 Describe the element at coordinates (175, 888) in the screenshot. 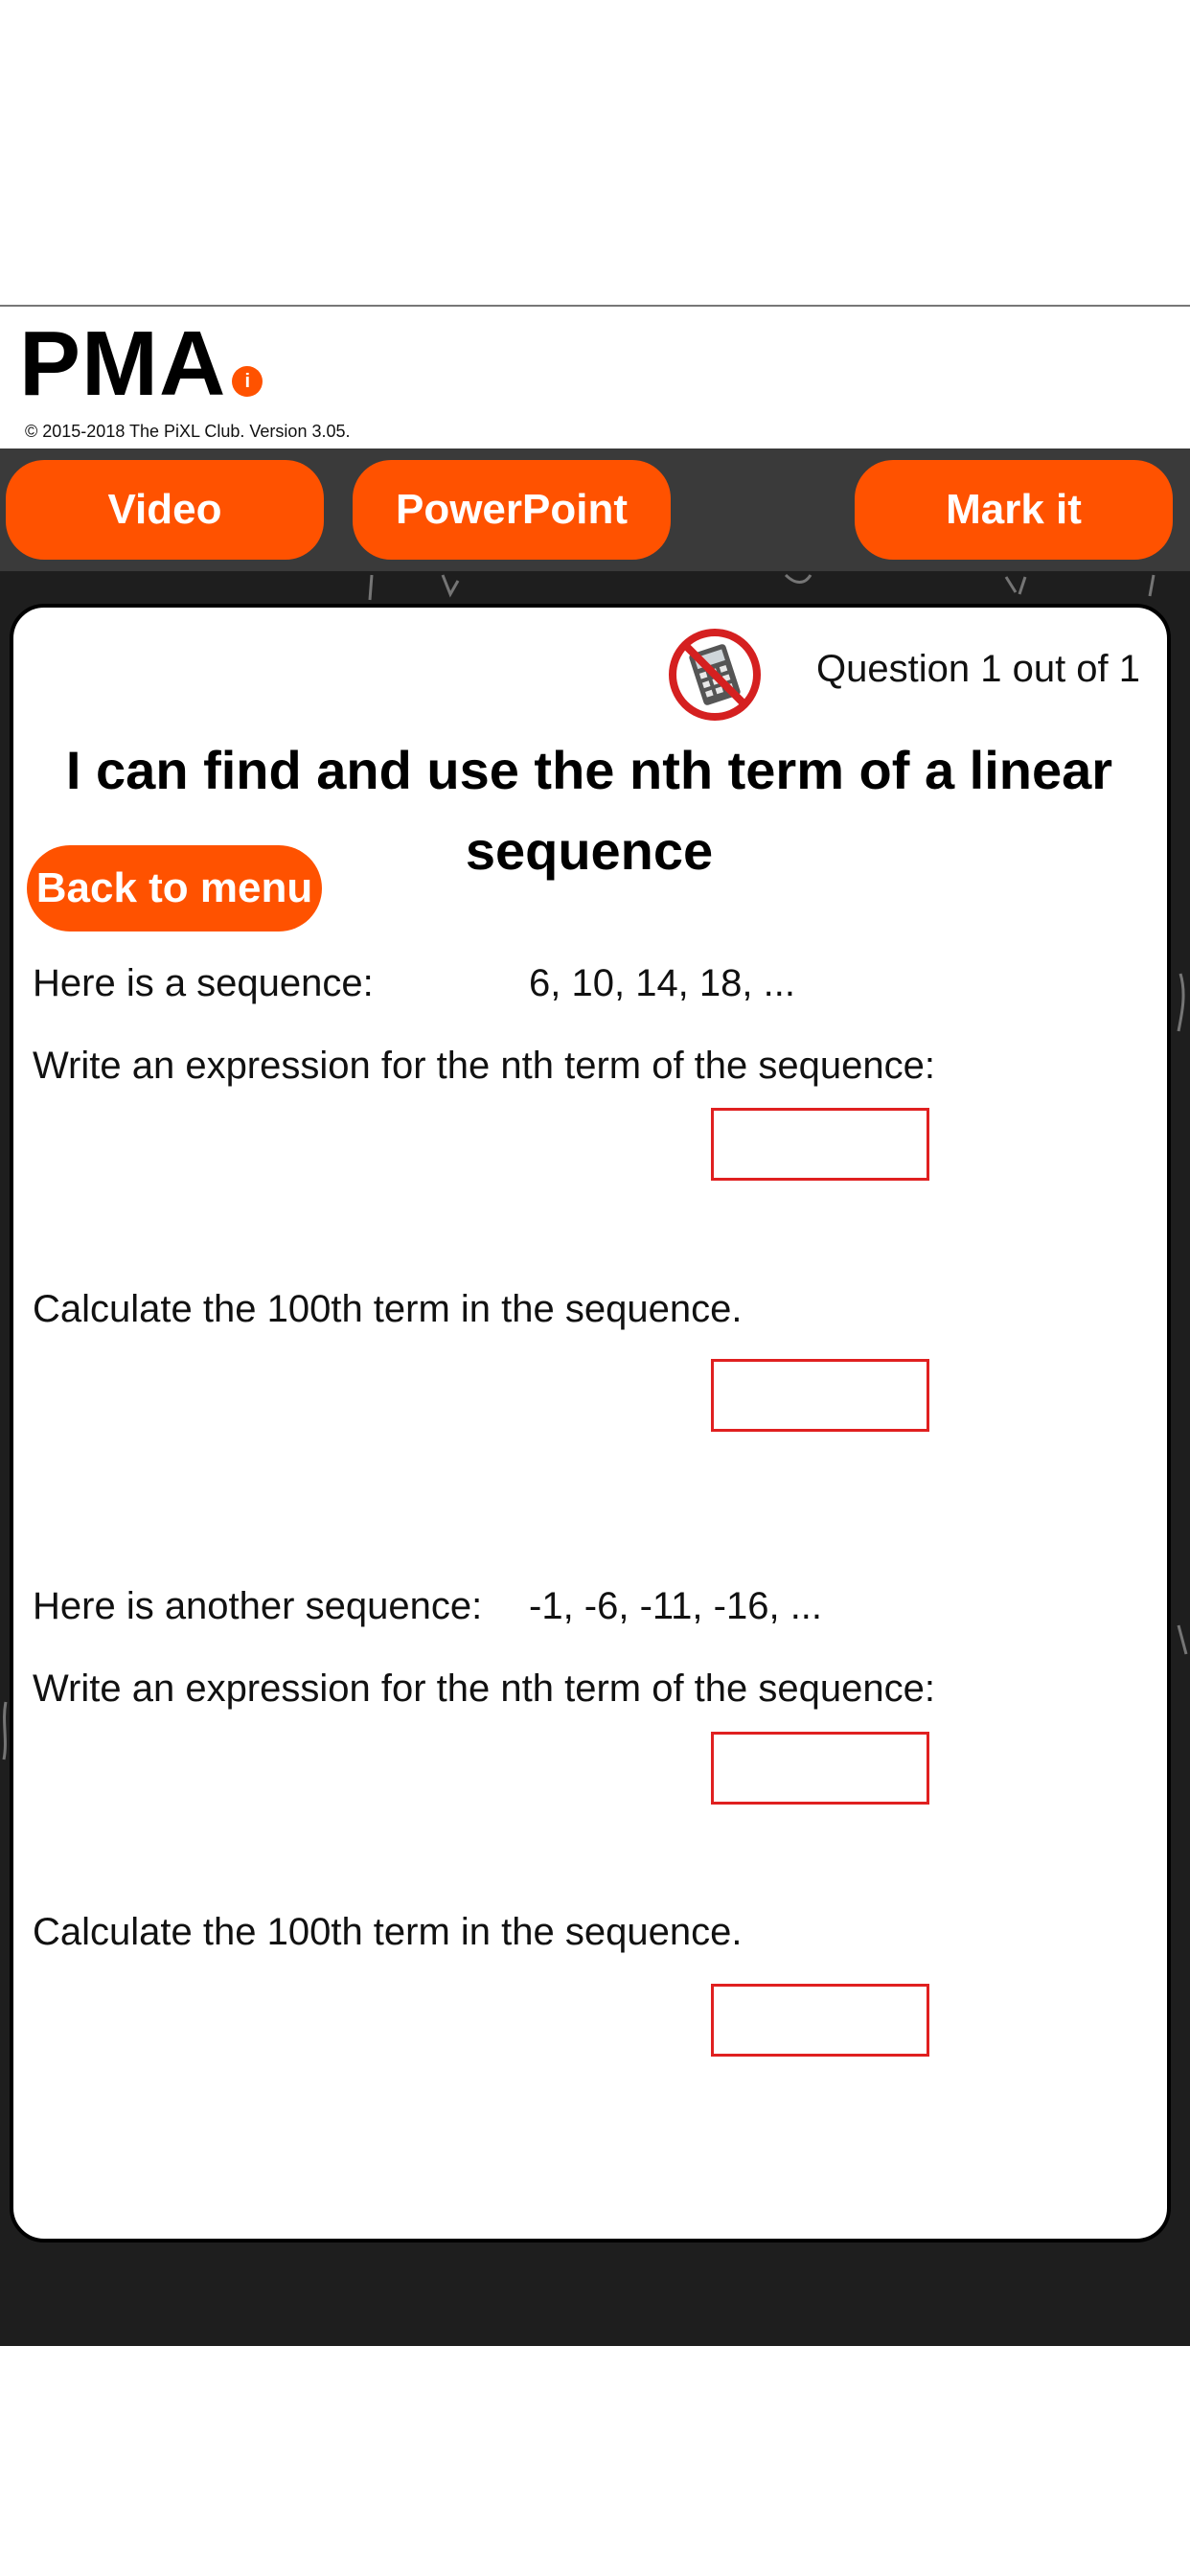

I see `back-to-menu-button: Back to menu` at that location.